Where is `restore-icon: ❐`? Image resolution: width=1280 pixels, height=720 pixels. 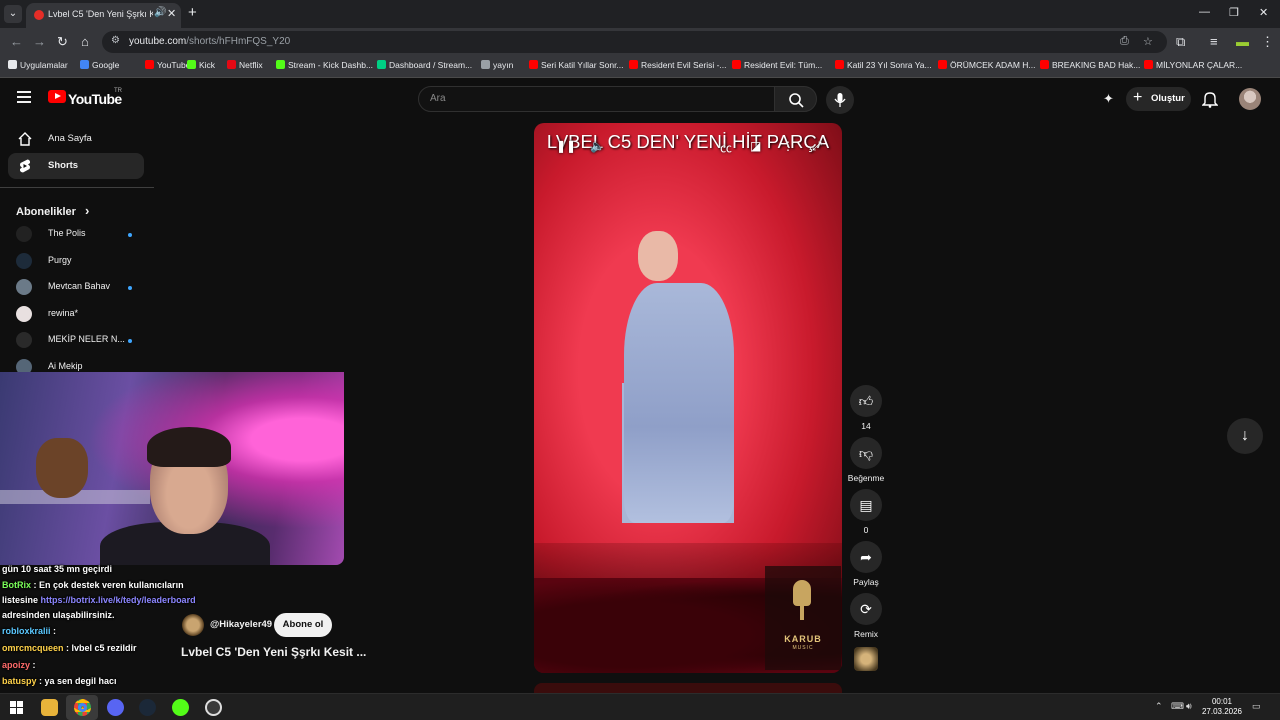
restore-icon: ❐ is located at coordinates (1234, 12).